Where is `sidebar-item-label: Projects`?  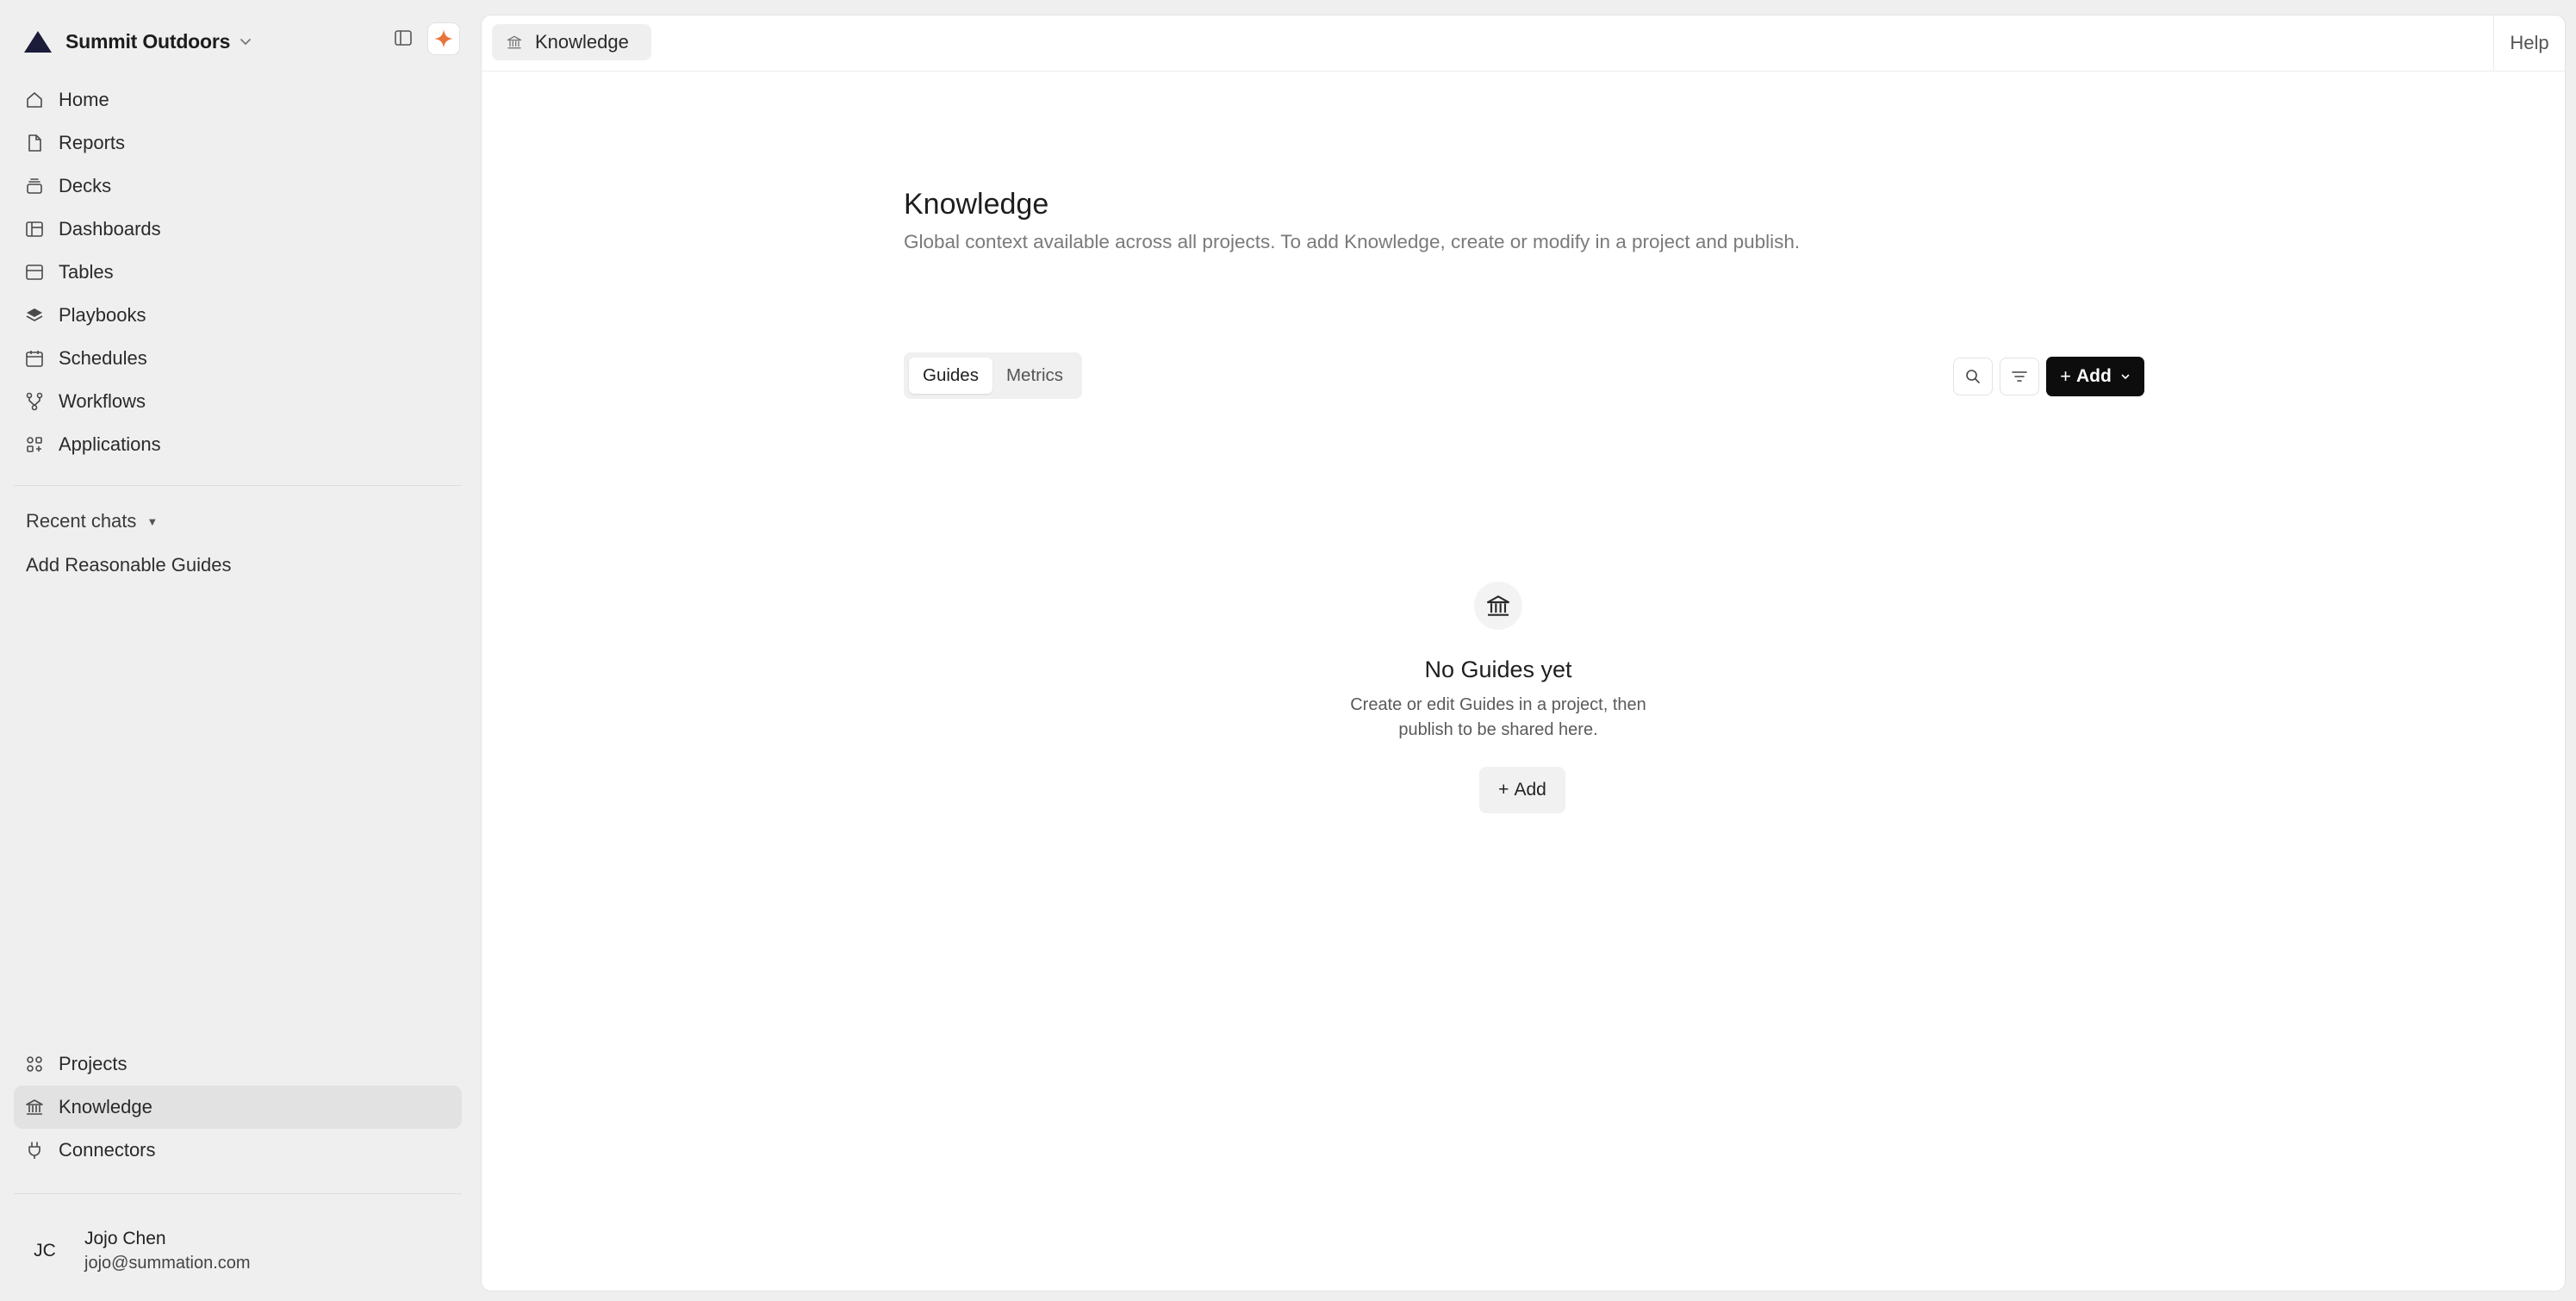
sidebar-item-label: Projects is located at coordinates (94, 1063).